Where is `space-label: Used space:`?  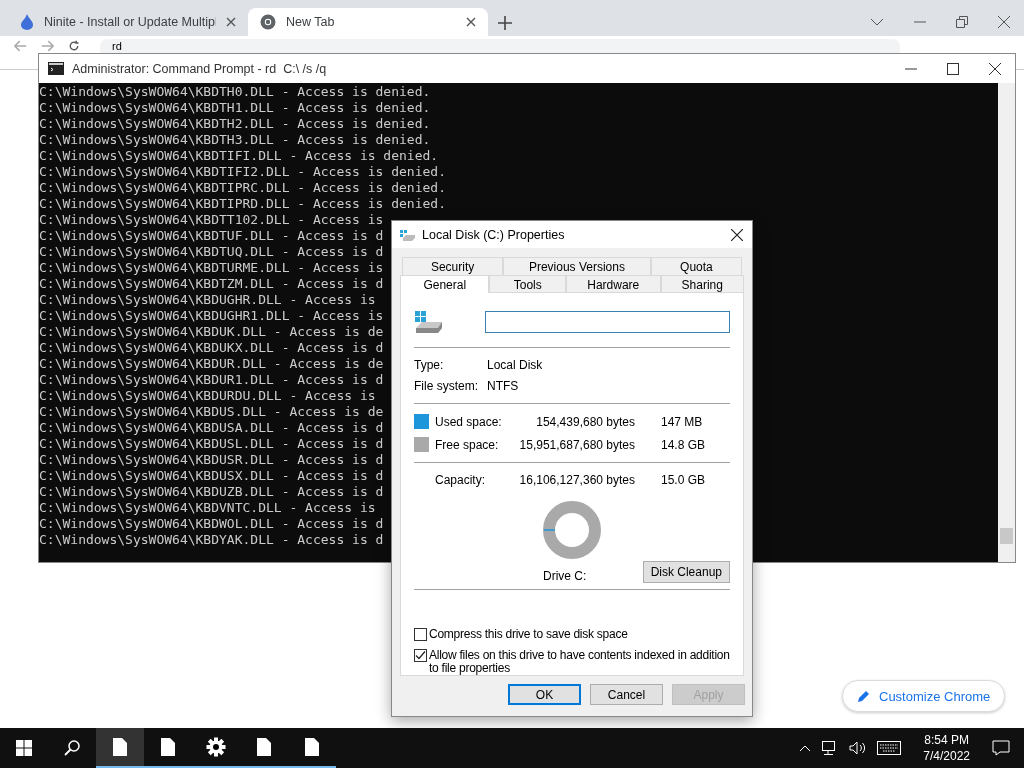
space-label: Used space: is located at coordinates (469, 421).